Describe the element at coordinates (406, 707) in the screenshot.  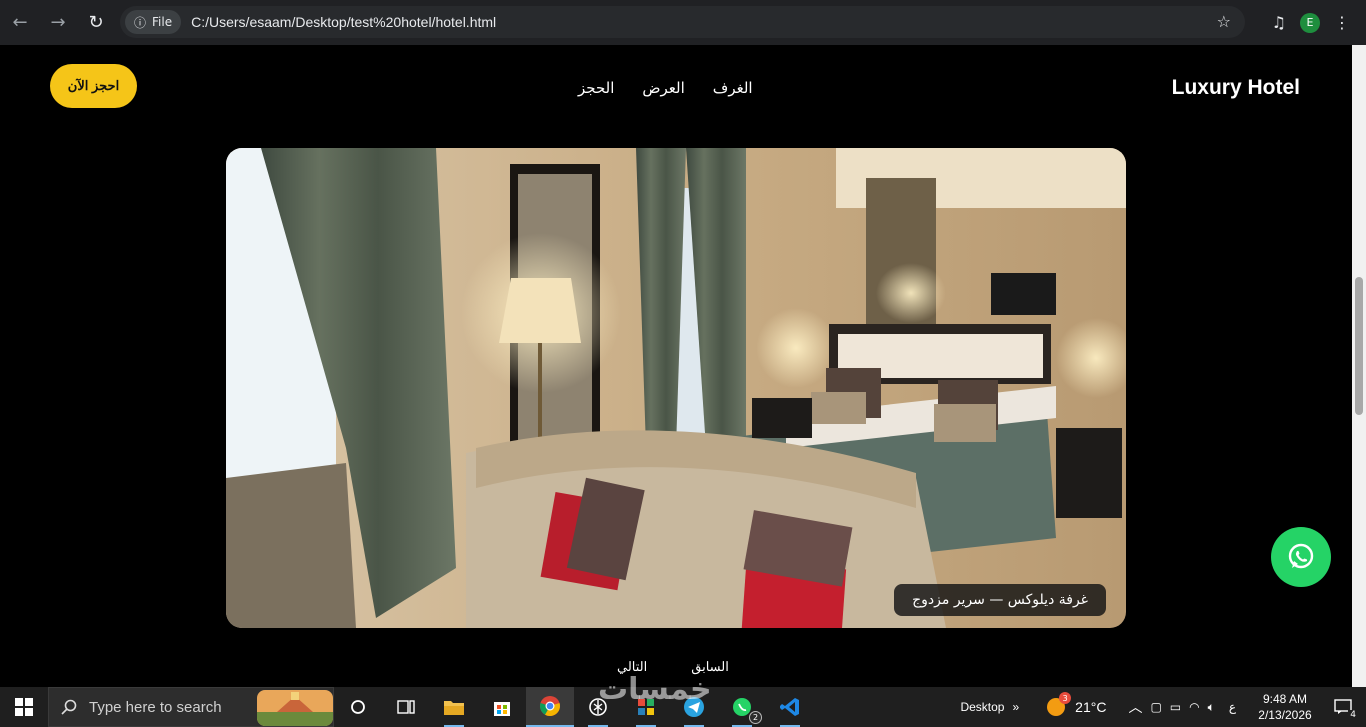
I see `task-view-icon` at that location.